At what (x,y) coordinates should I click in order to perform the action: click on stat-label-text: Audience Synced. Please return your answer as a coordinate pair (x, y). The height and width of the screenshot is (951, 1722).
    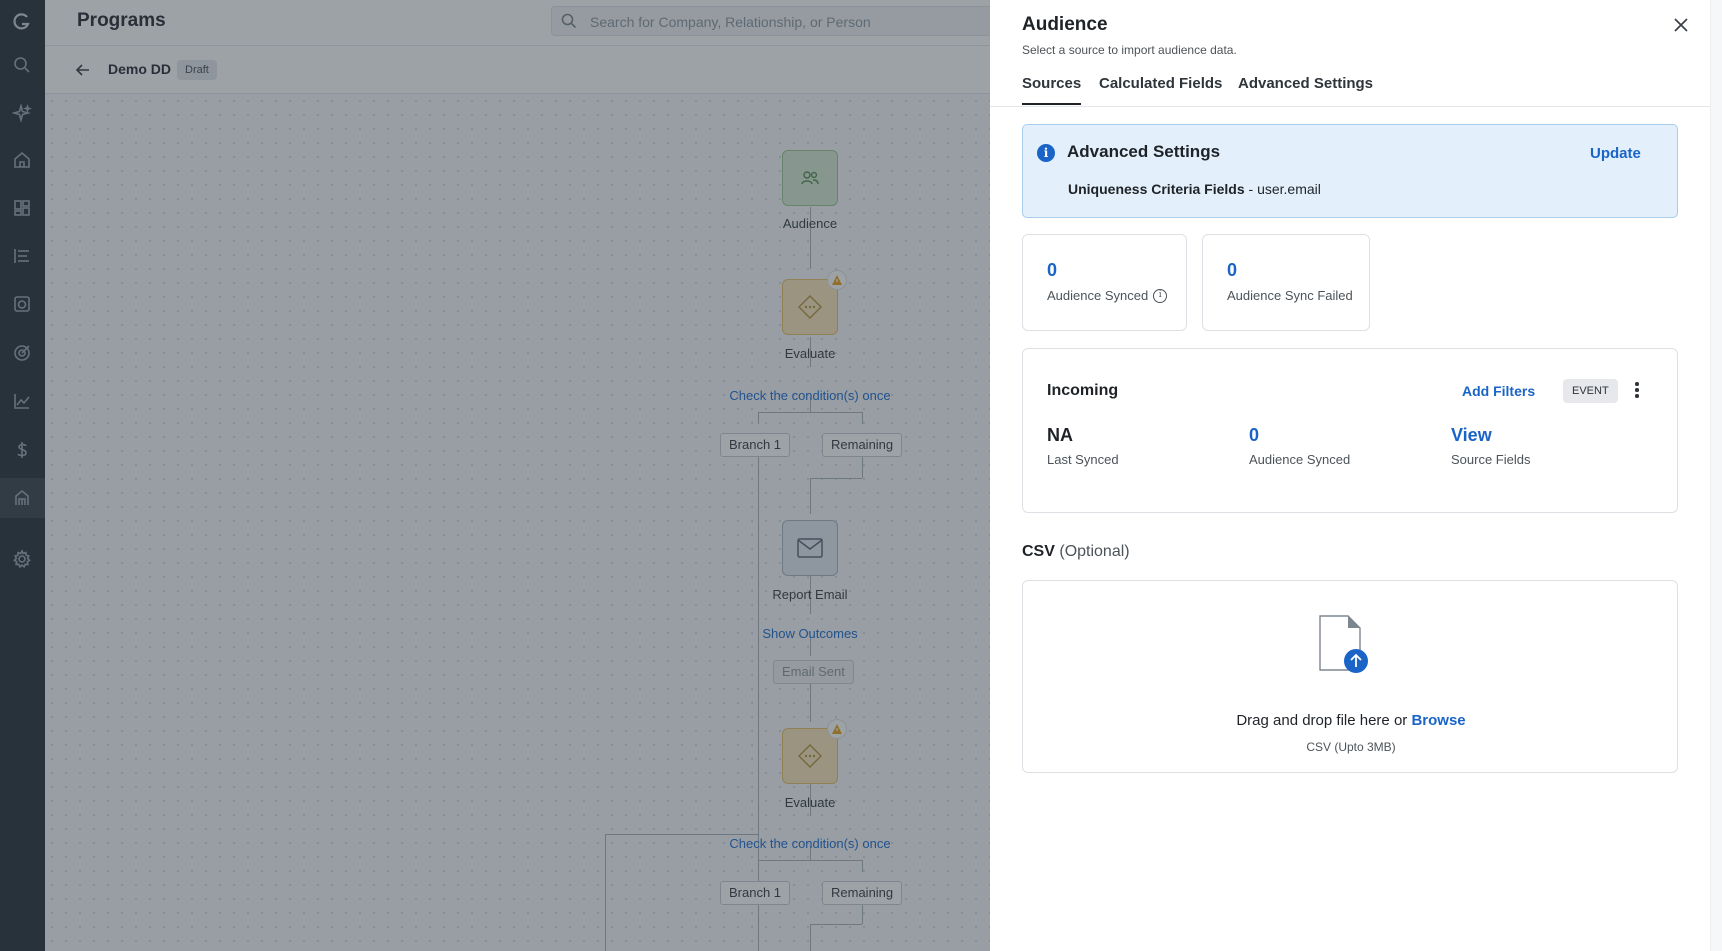
    Looking at the image, I should click on (1098, 295).